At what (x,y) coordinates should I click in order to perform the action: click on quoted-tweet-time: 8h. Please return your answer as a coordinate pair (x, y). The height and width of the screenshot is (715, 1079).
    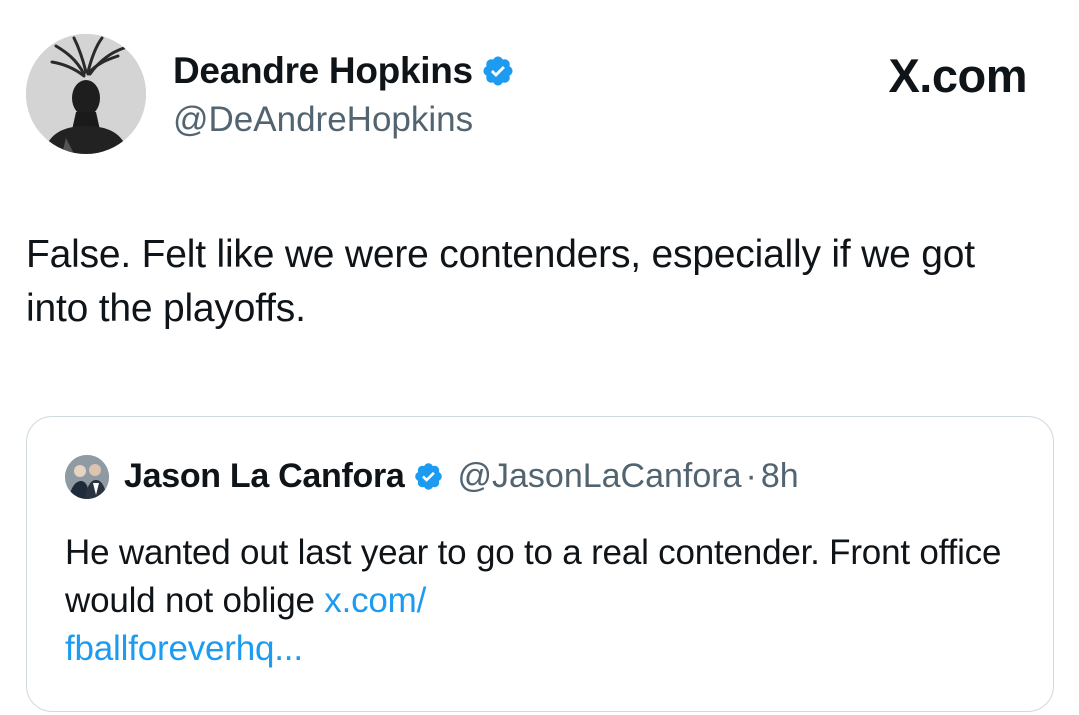
    Looking at the image, I should click on (780, 476).